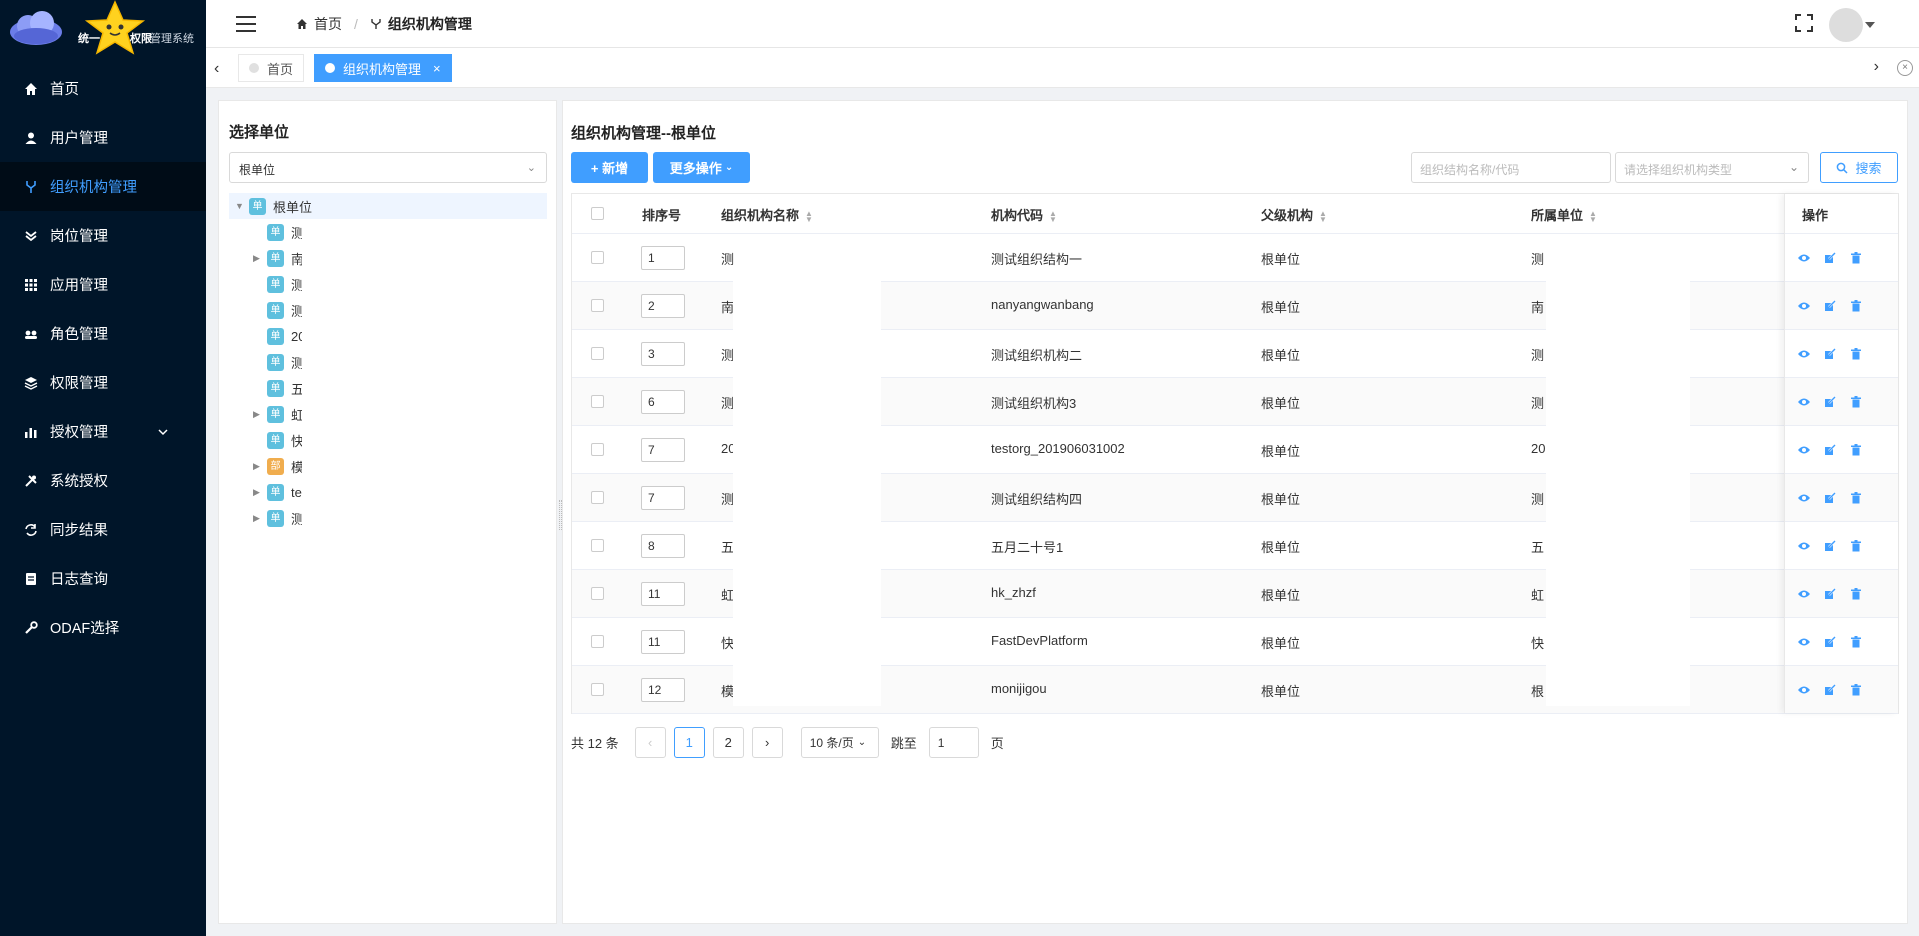 The height and width of the screenshot is (936, 1919). I want to click on caret-down-icon, so click(1870, 25).